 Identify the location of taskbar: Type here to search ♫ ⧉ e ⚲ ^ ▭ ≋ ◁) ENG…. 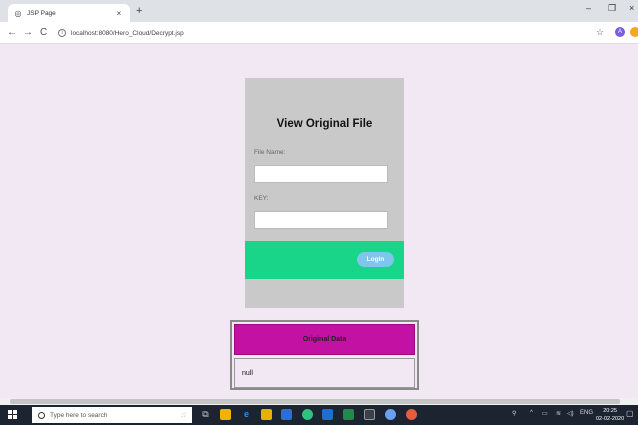
(319, 415).